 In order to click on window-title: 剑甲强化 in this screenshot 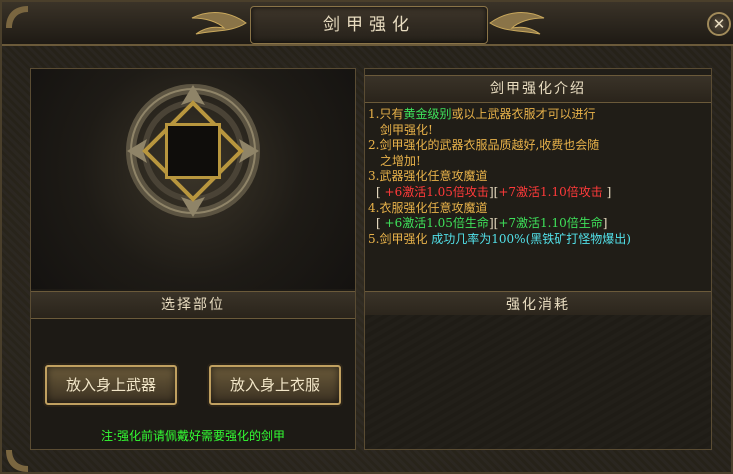, I will do `click(369, 25)`.